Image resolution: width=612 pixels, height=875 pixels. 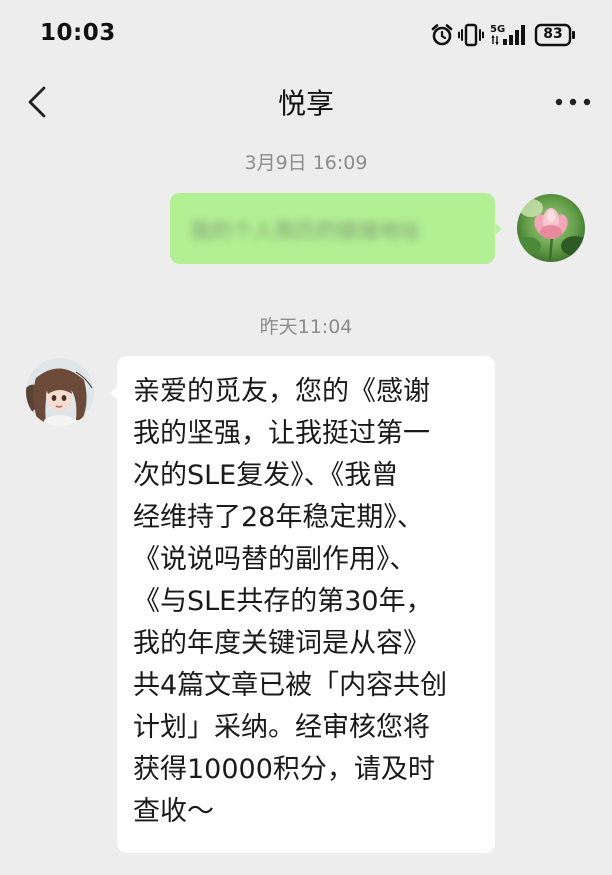 I want to click on status-icons: 5G 83, so click(x=505, y=35).